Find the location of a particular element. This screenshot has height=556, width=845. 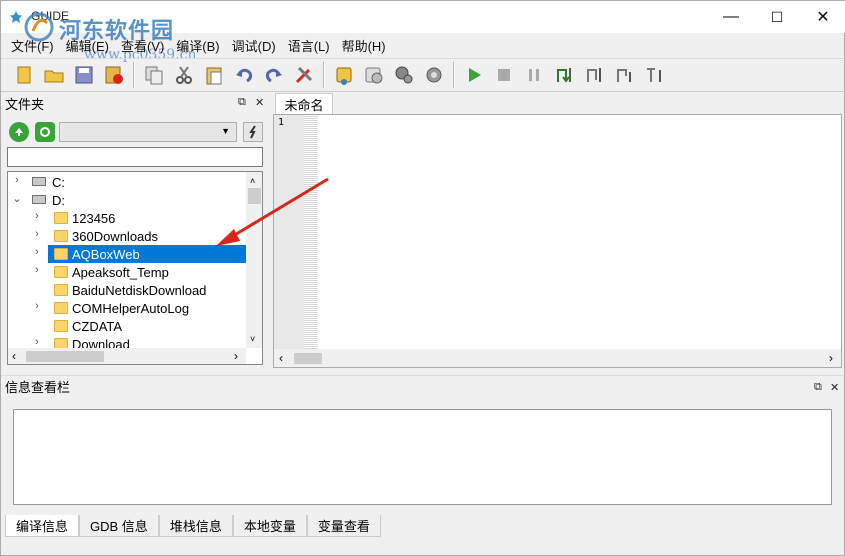

info-tab-0: 编译信息 is located at coordinates (42, 526).